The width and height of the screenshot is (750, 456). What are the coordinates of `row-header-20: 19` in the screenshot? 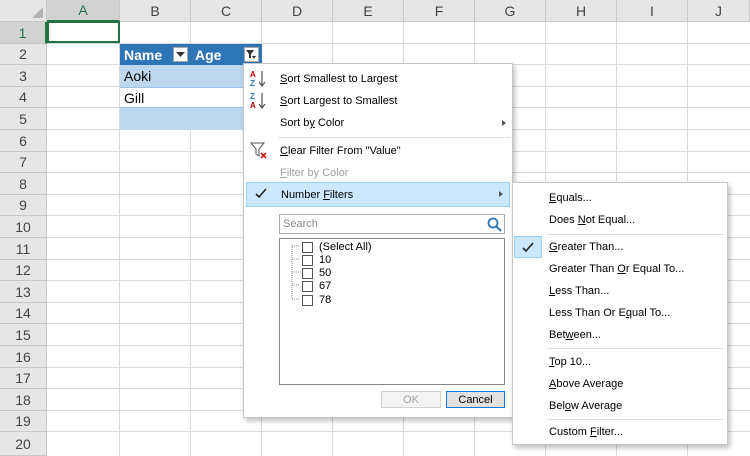 It's located at (23, 421).